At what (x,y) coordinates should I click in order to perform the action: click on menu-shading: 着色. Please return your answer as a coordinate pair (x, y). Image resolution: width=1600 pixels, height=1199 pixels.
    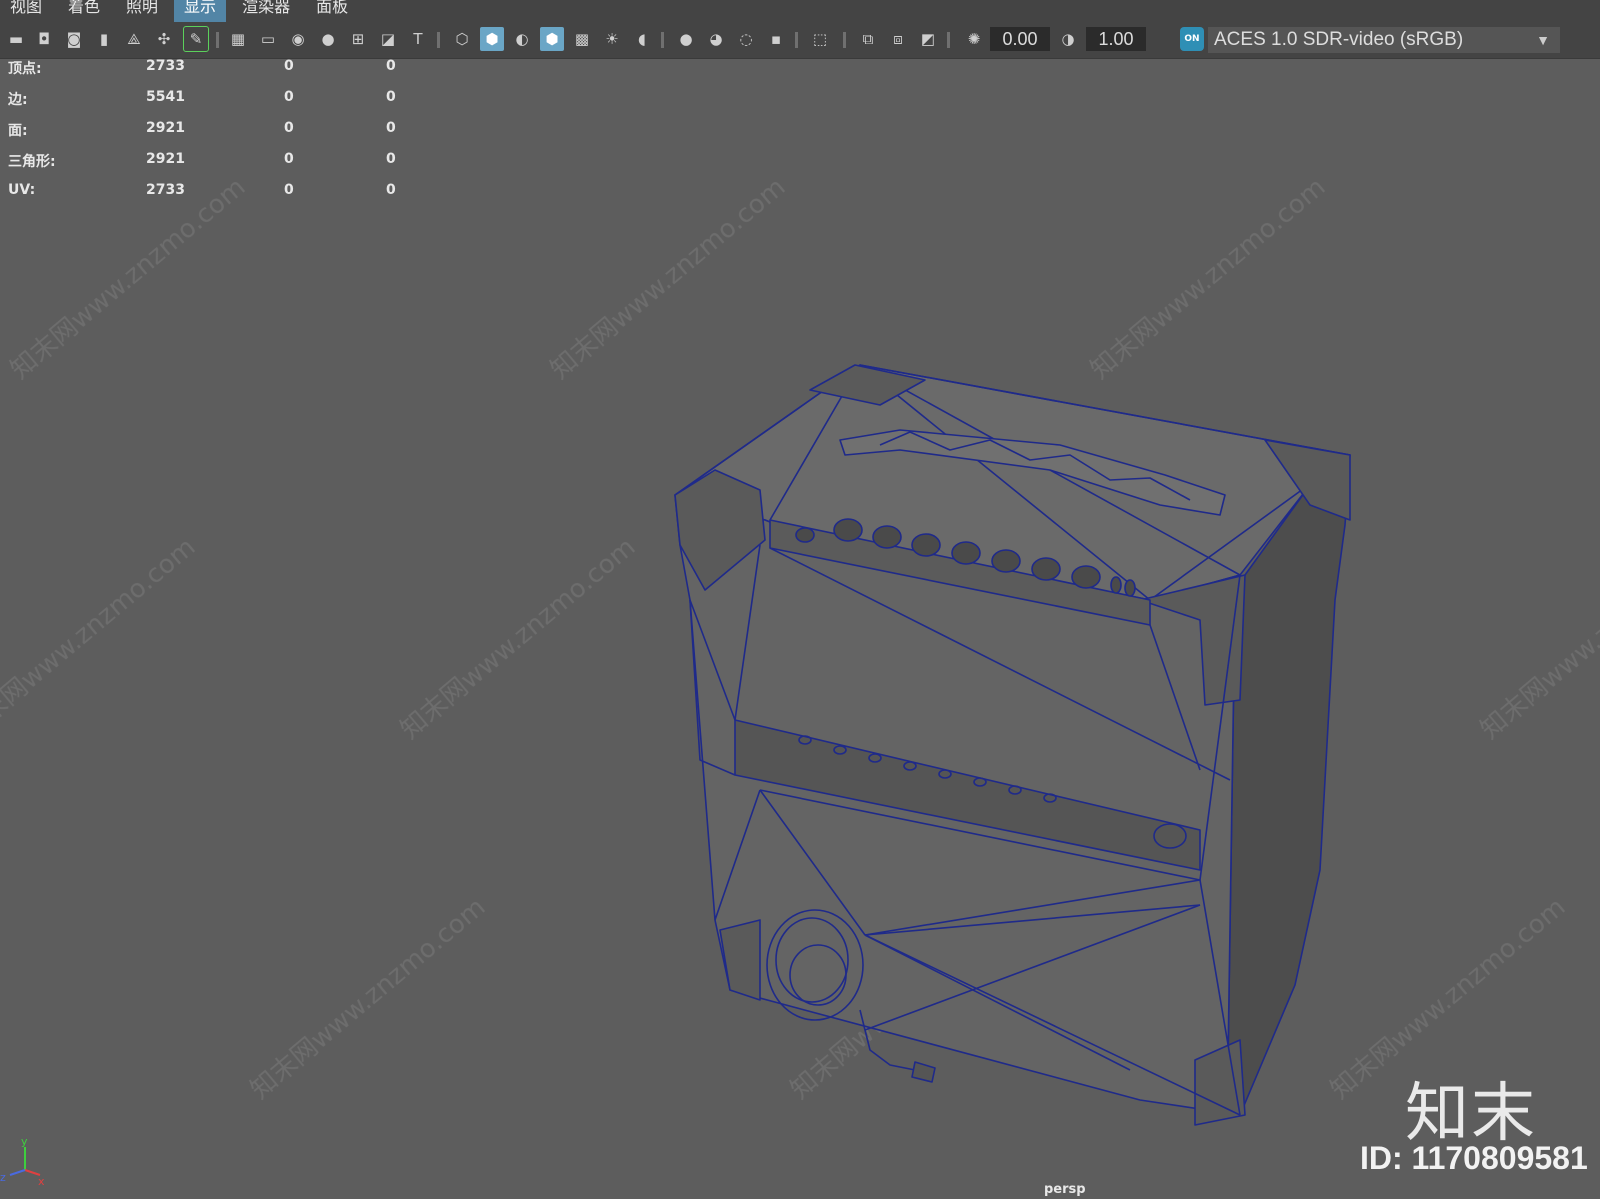
    Looking at the image, I should click on (84, 11).